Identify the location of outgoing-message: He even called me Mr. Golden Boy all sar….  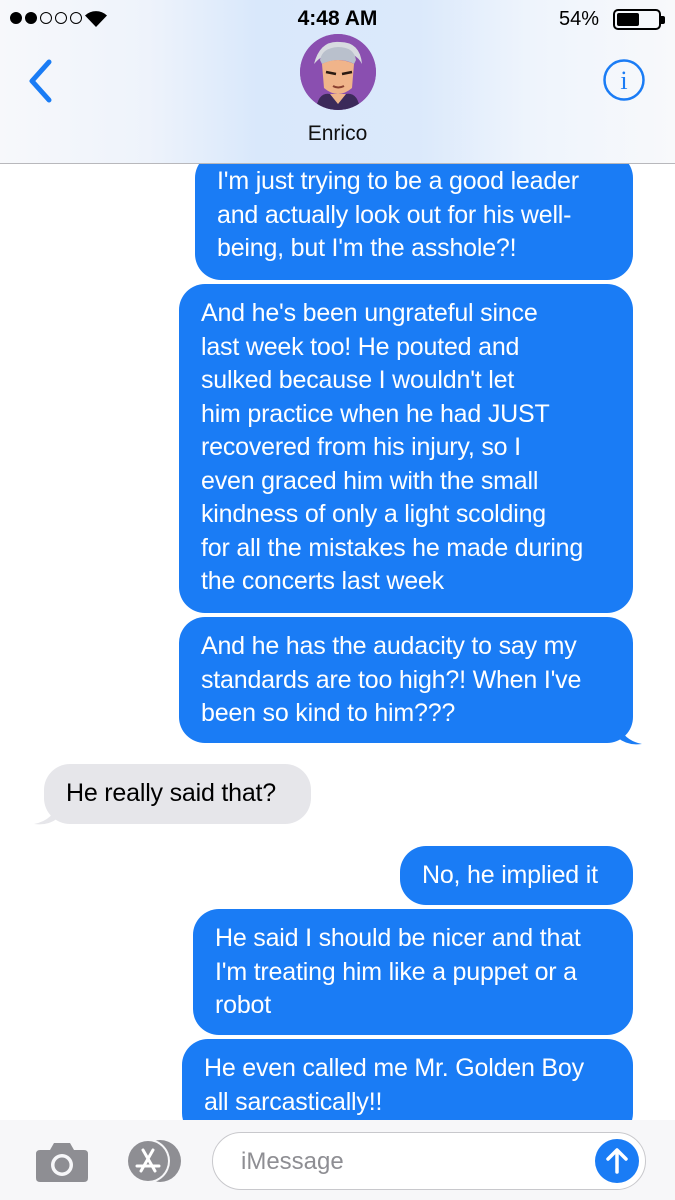
(407, 1079).